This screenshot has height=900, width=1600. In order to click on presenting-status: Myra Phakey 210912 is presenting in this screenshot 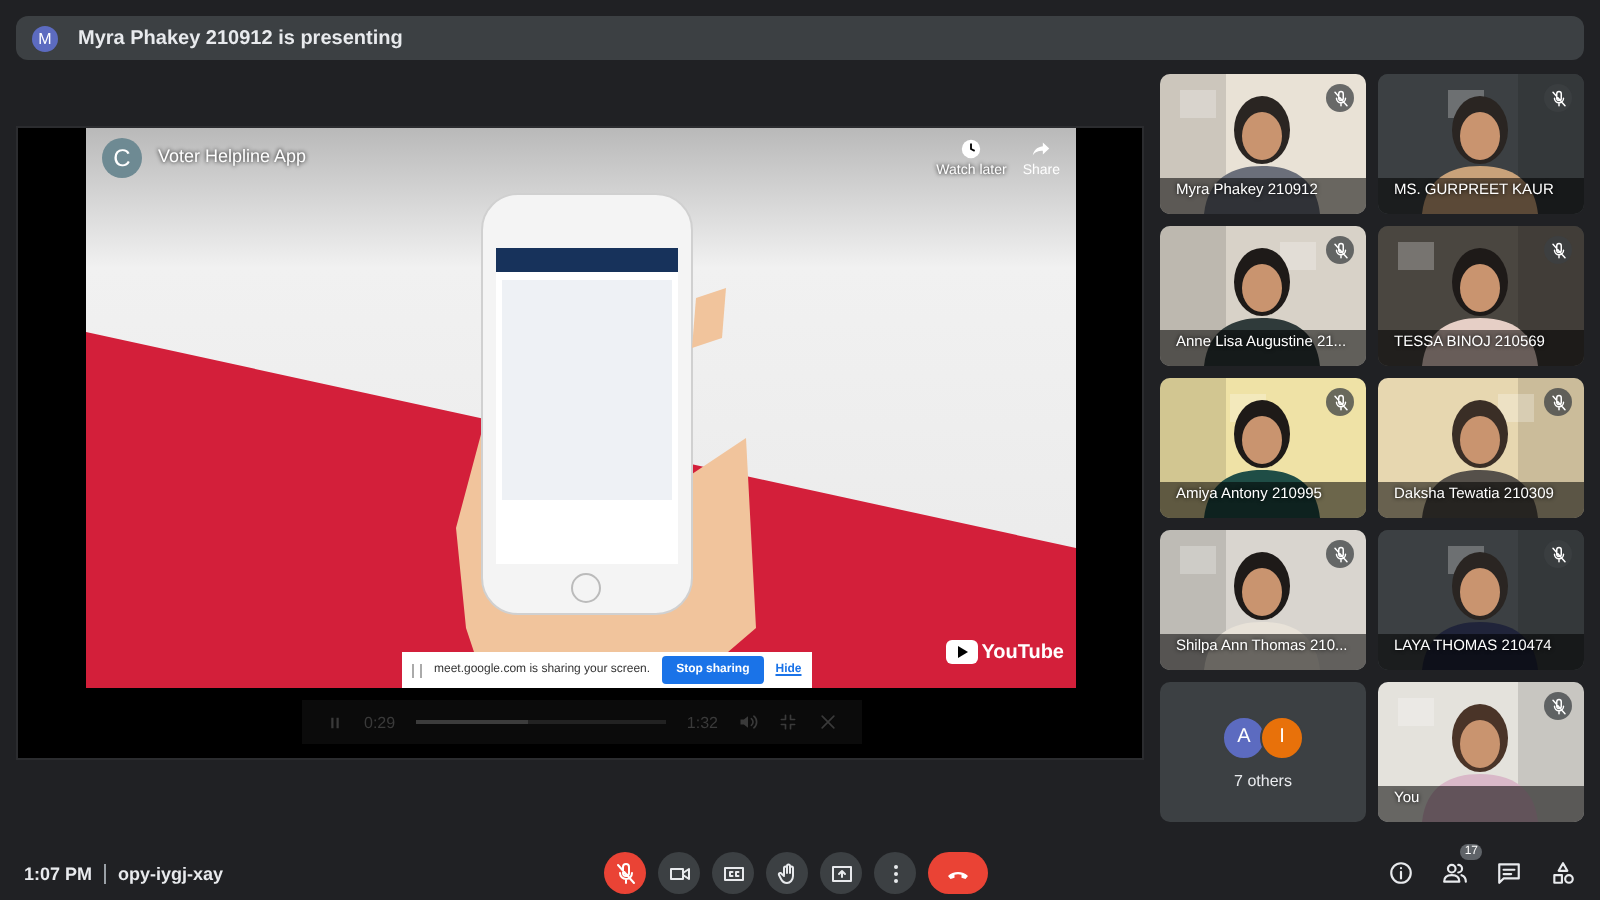, I will do `click(240, 38)`.